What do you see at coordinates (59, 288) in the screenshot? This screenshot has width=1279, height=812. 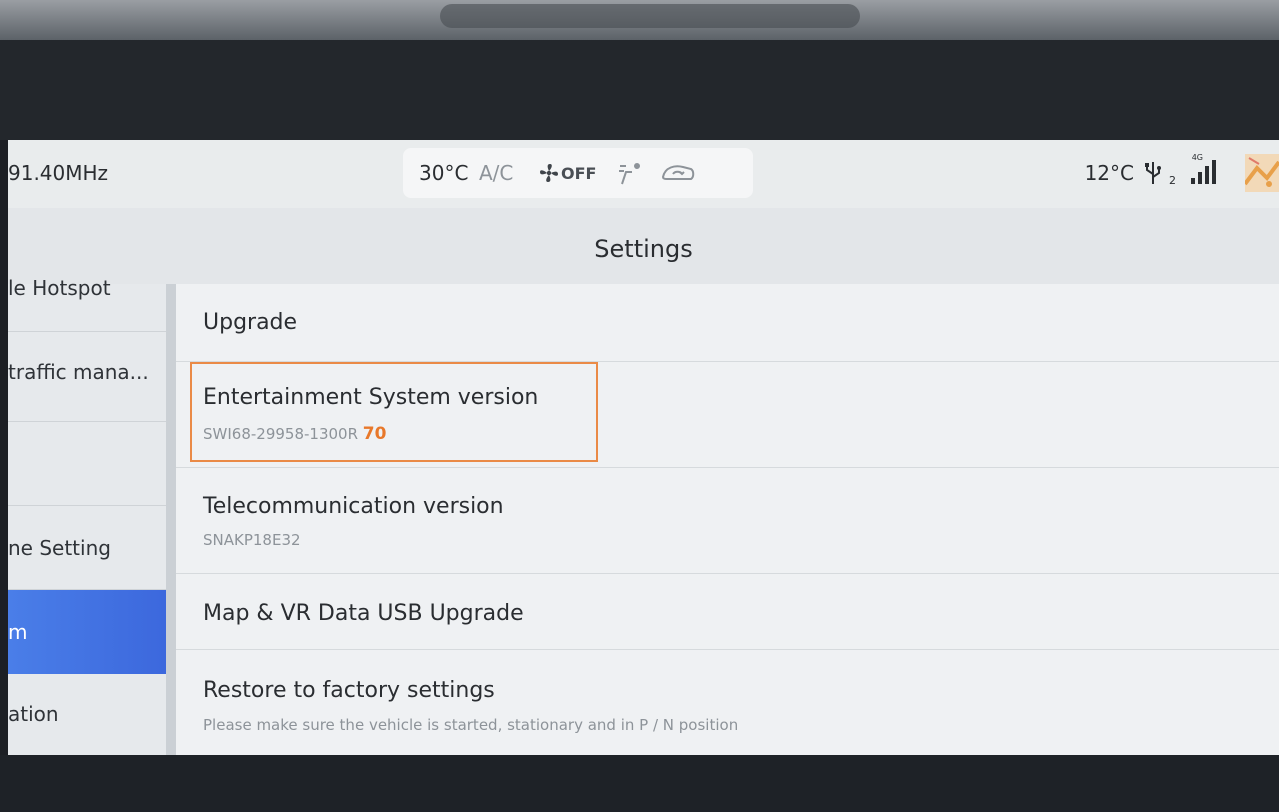 I see `sidebar-item-label: le Hotspot` at bounding box center [59, 288].